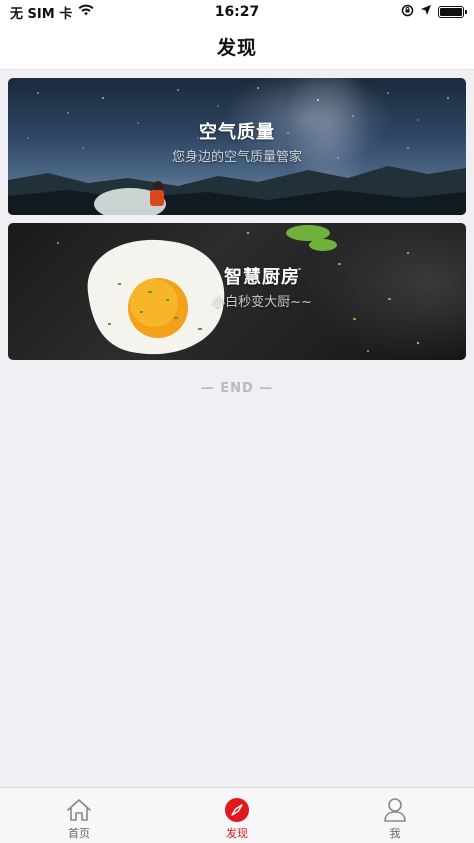  Describe the element at coordinates (237, 810) in the screenshot. I see `compass-icon` at that location.